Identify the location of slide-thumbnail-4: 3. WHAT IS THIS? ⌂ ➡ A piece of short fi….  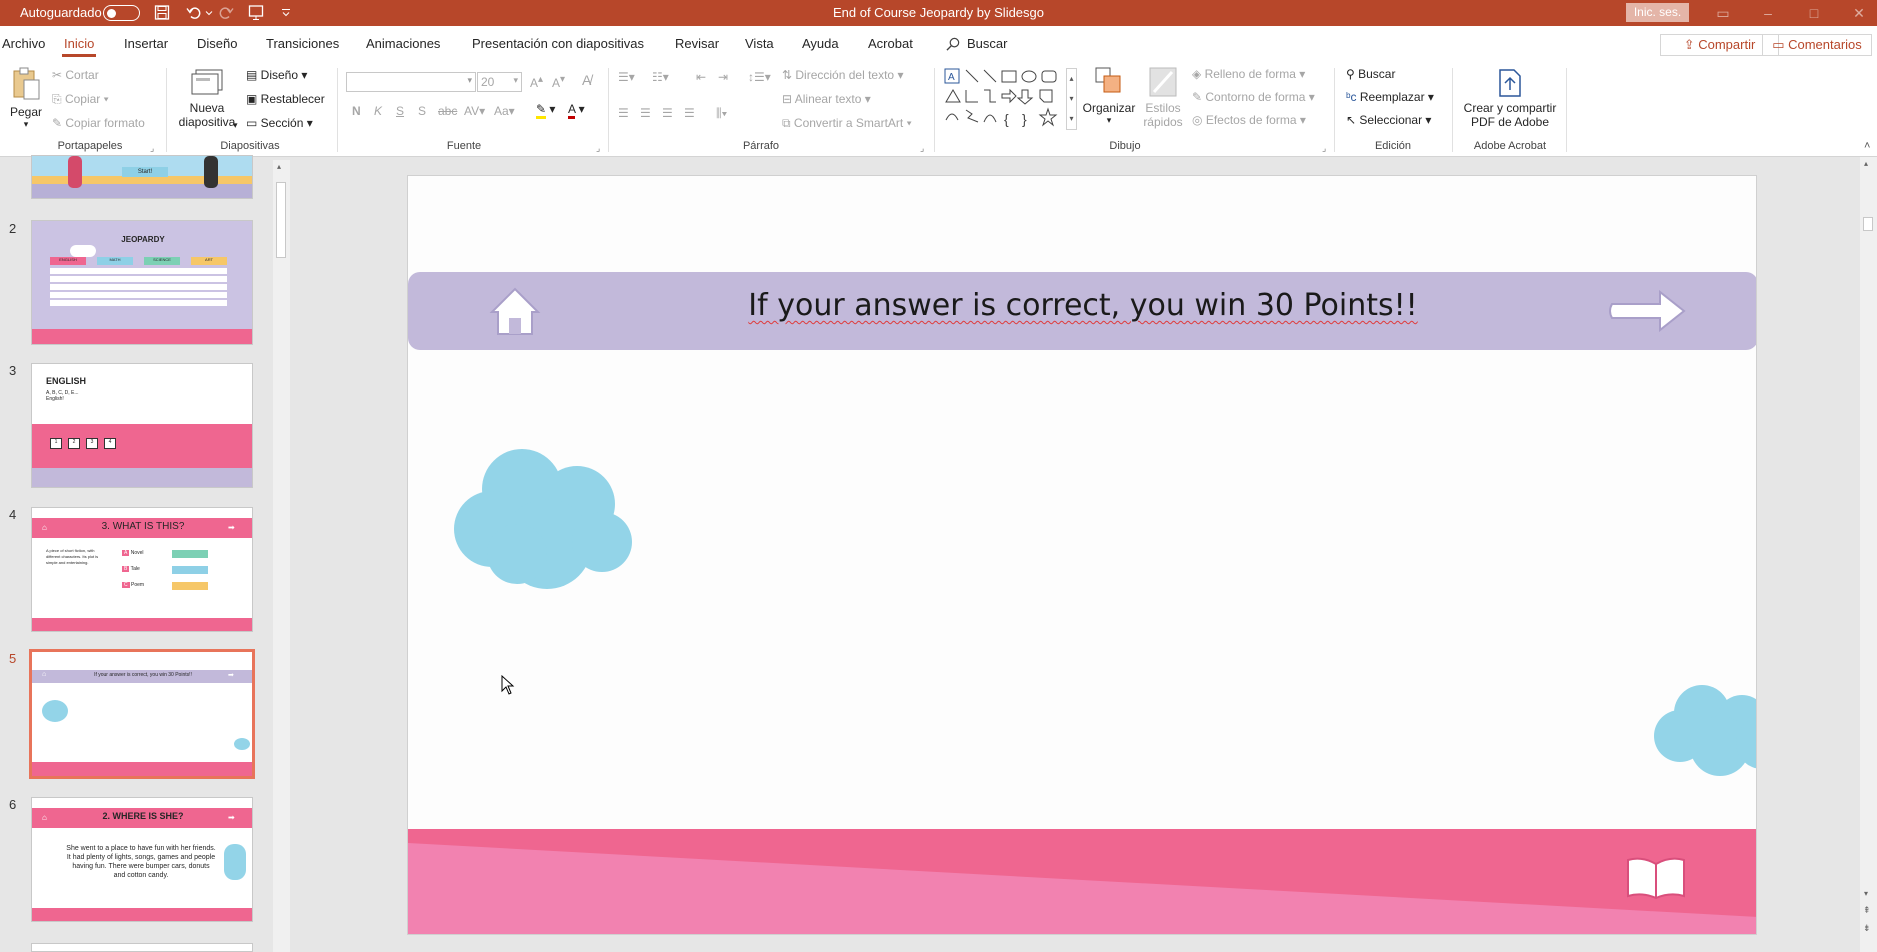
(142, 569).